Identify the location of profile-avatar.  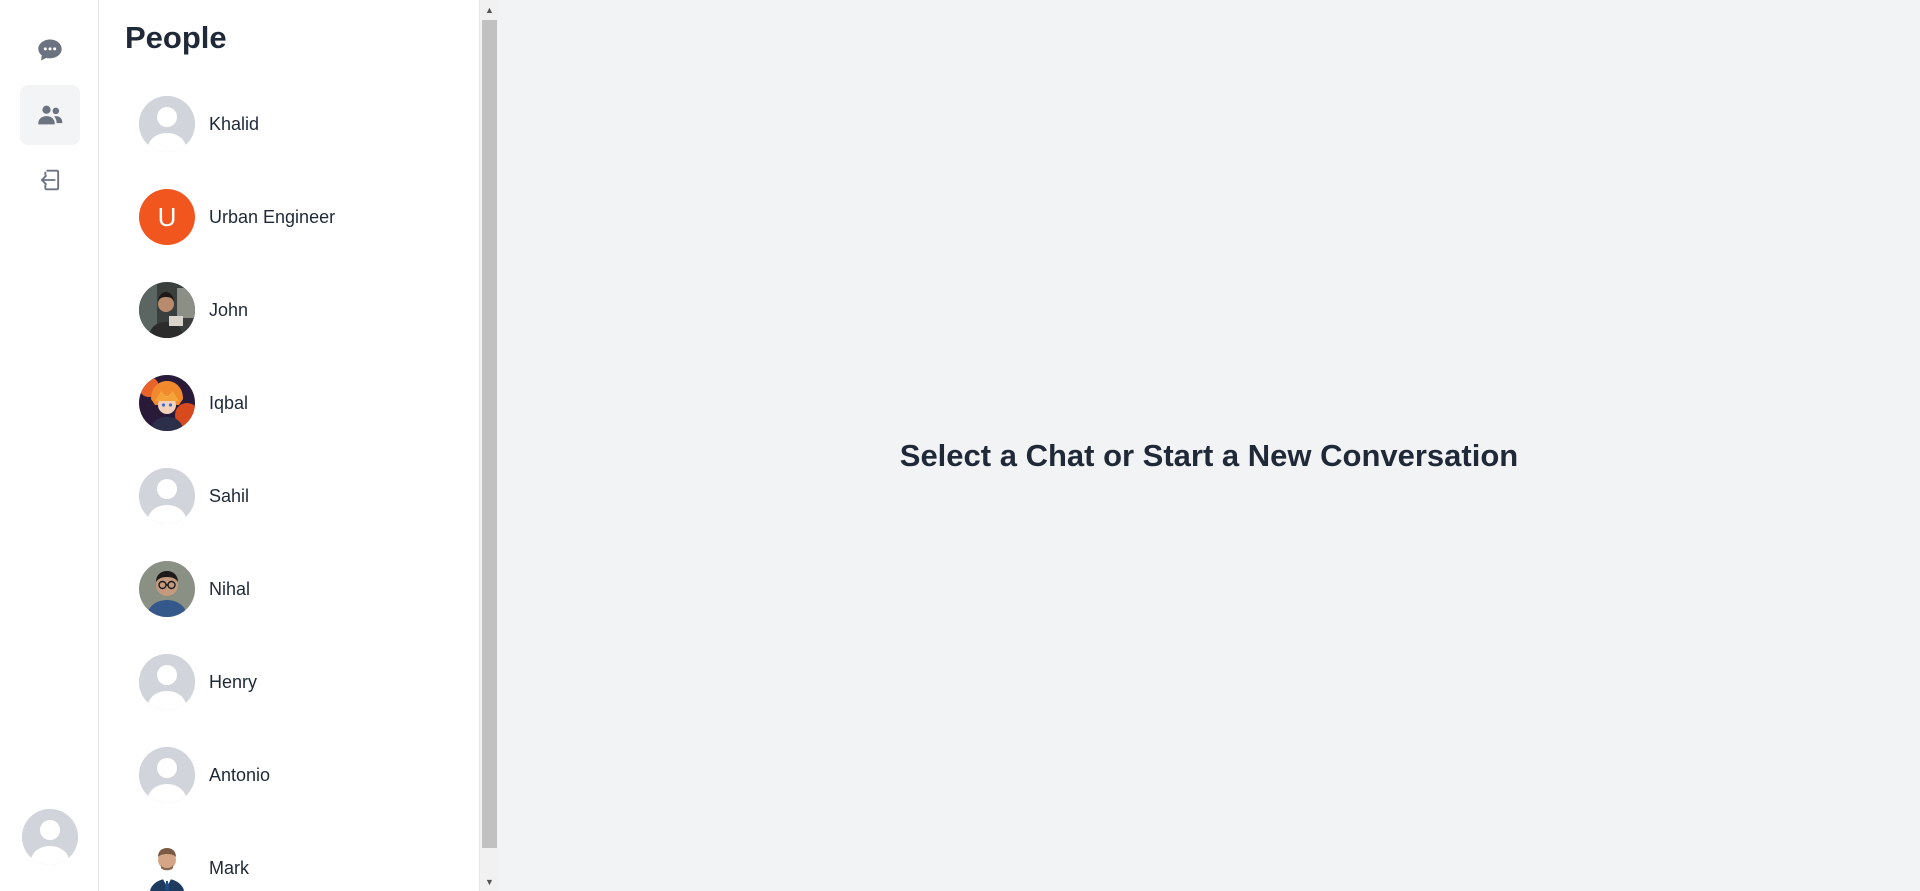
(50, 837).